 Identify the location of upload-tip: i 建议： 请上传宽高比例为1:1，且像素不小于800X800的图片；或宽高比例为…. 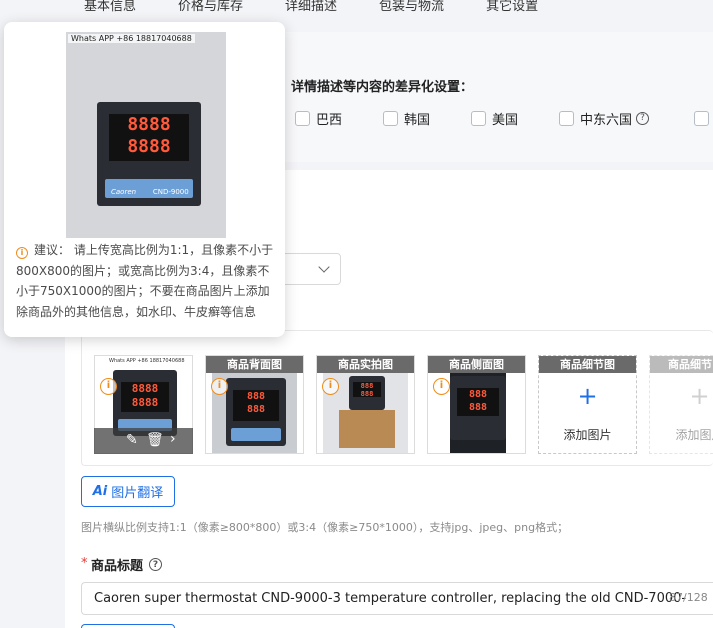
(147, 281).